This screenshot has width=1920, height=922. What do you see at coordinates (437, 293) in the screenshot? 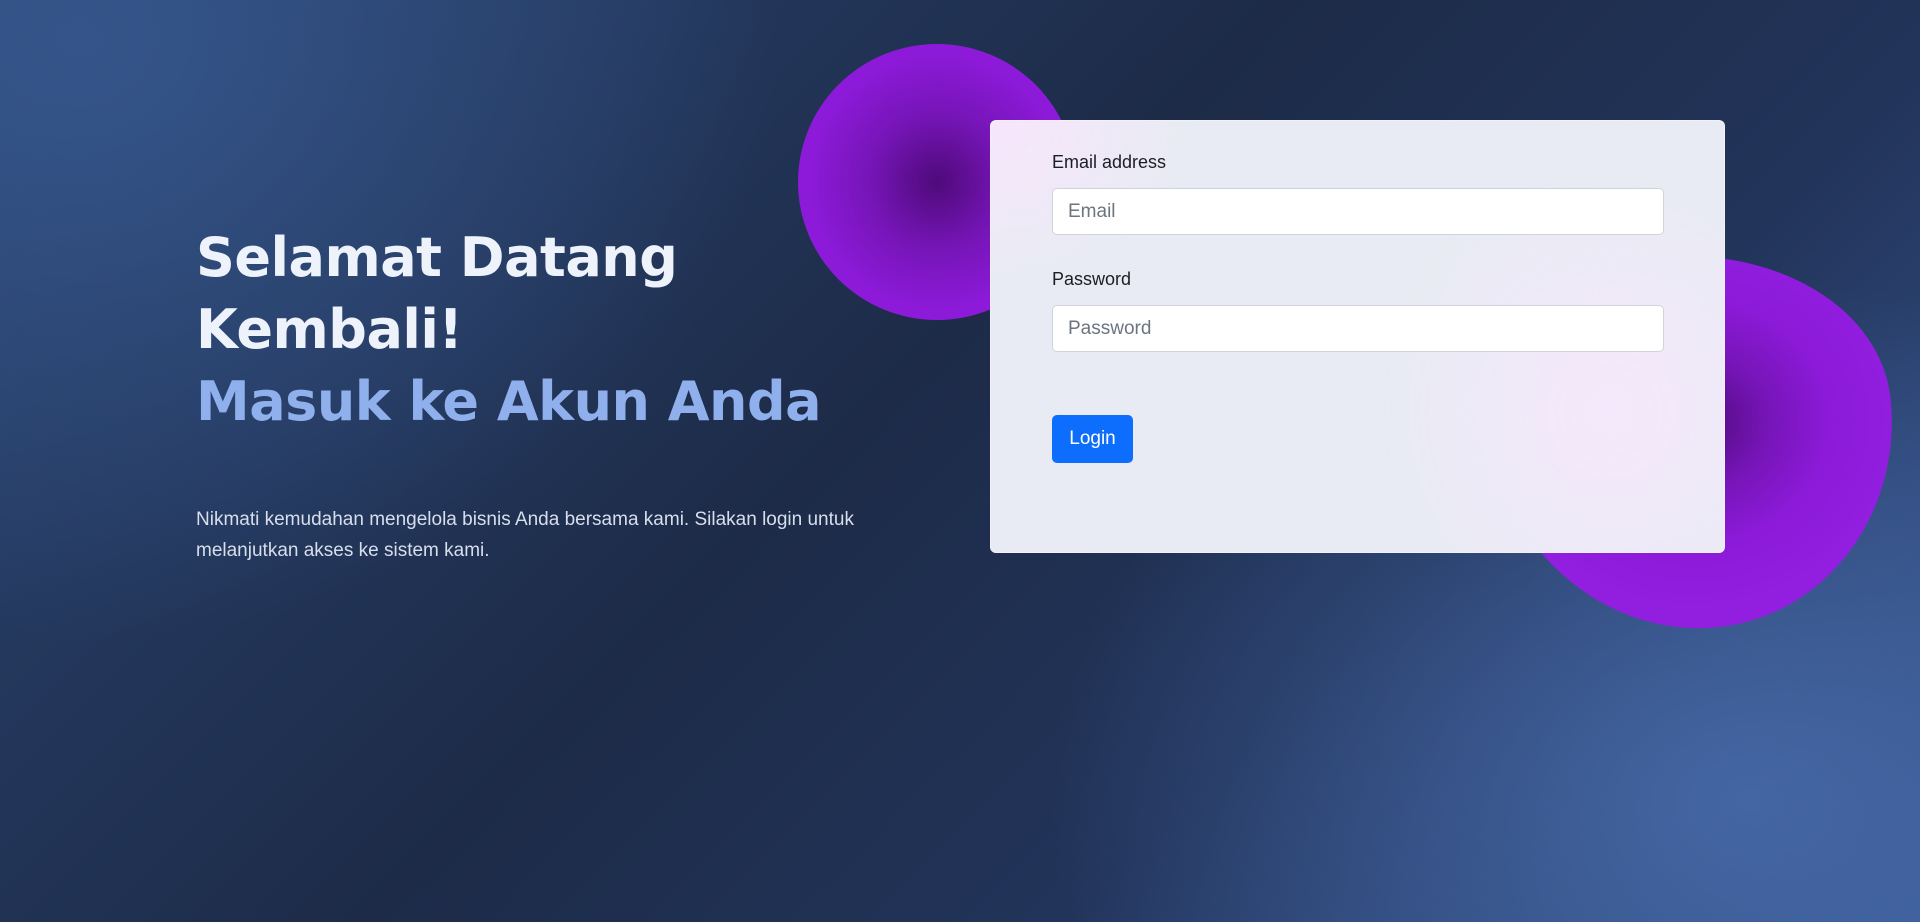
I see `welcome-title: Selamat Datang Kembali!` at bounding box center [437, 293].